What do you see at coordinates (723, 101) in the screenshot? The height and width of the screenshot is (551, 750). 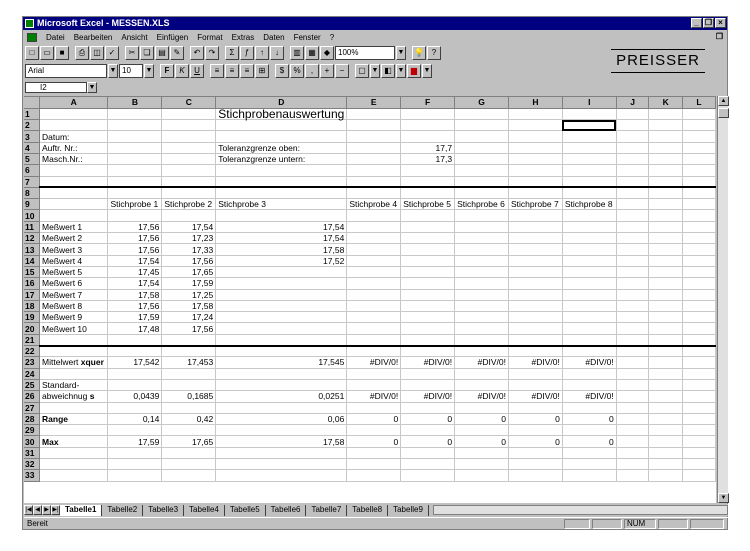 I see `scroll-up-icon: ▲` at bounding box center [723, 101].